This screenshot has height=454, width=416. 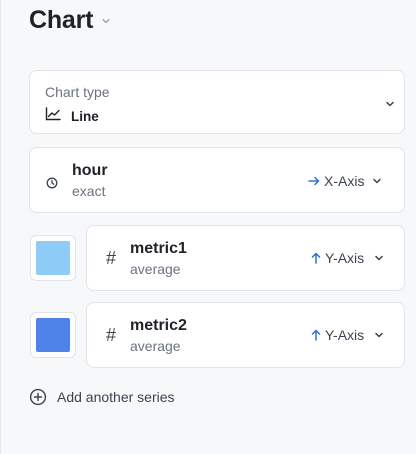 What do you see at coordinates (245, 335) in the screenshot?
I see `series-field-metric2: # metric2 average Y-Axis` at bounding box center [245, 335].